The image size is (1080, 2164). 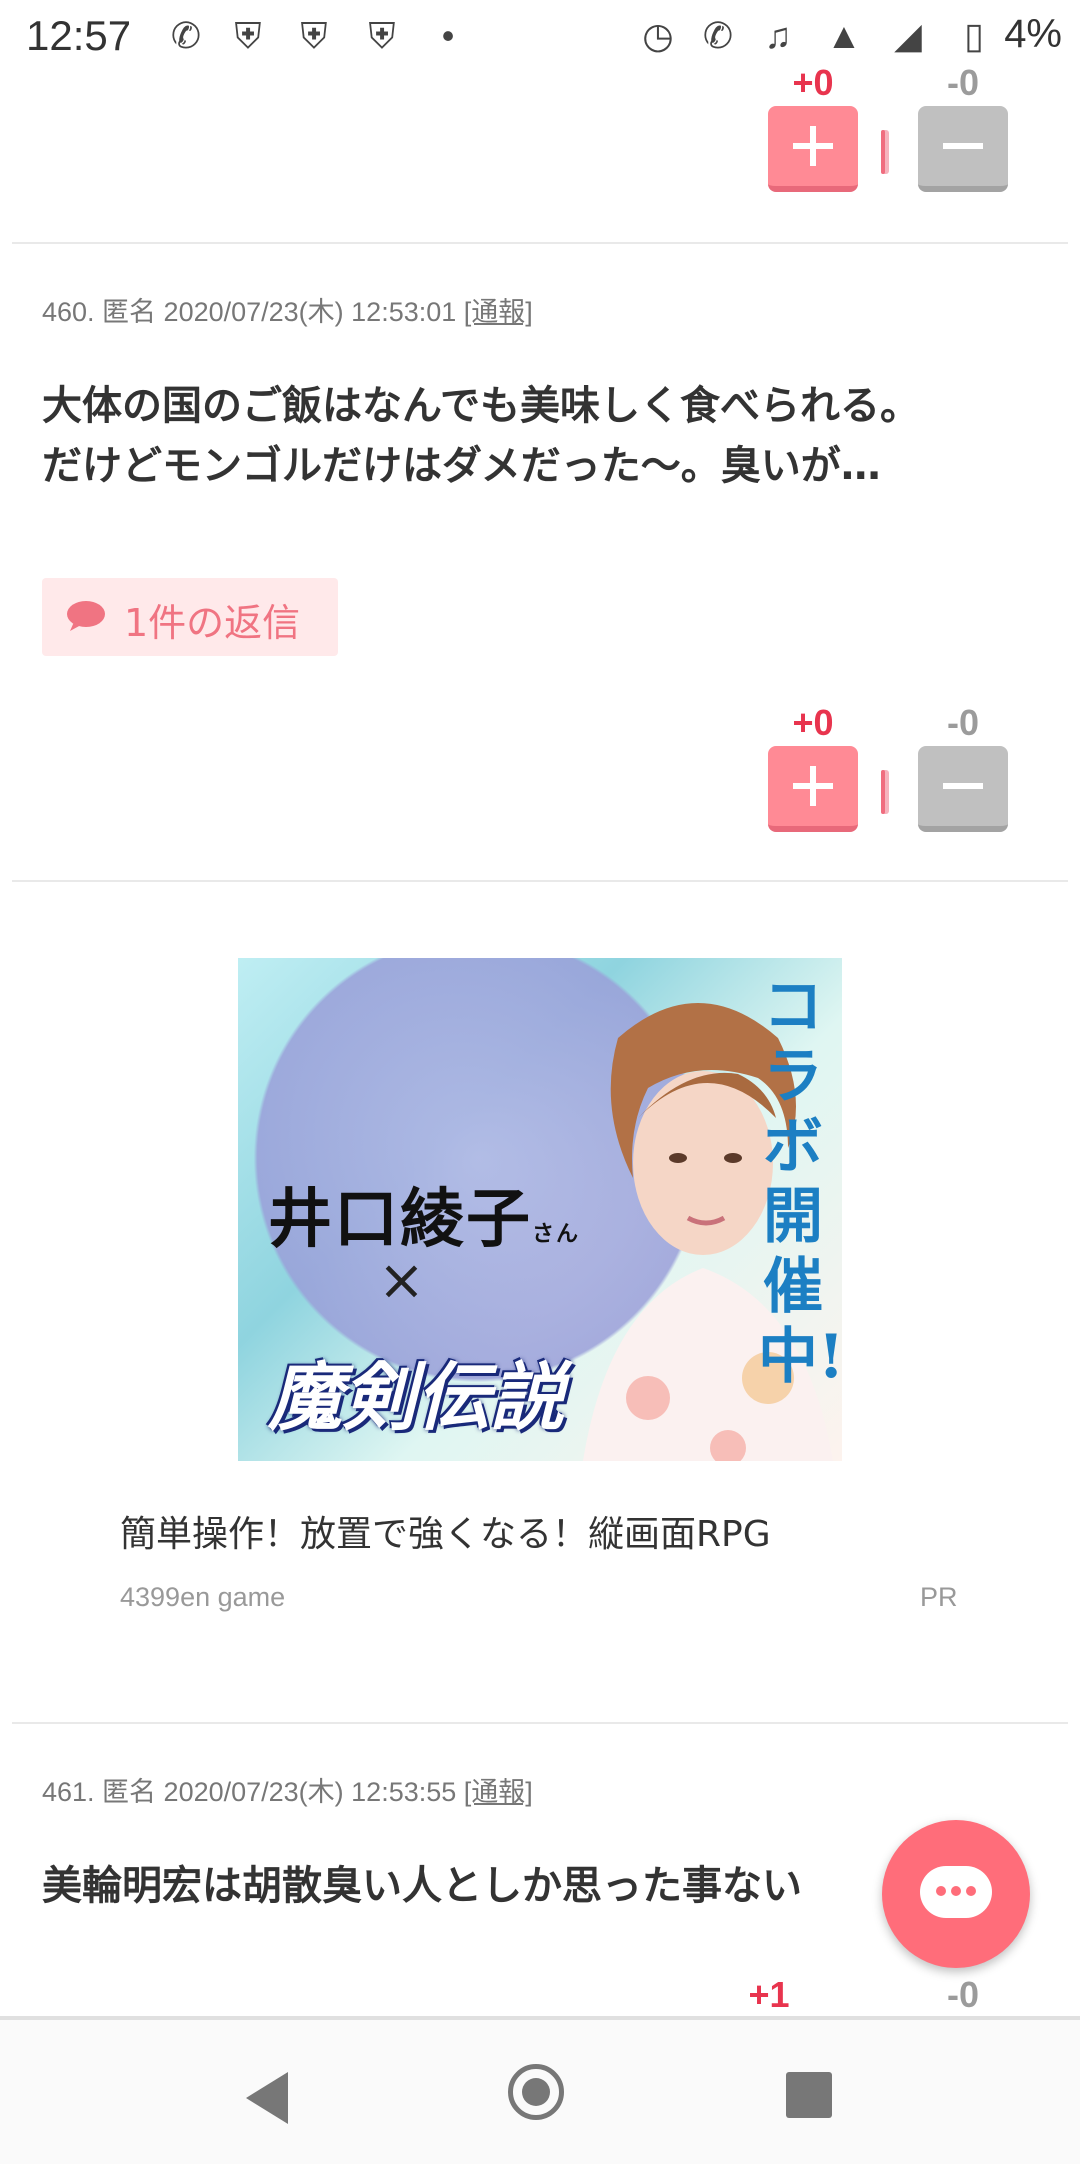 What do you see at coordinates (908, 35) in the screenshot?
I see `signal-icon: ◢` at bounding box center [908, 35].